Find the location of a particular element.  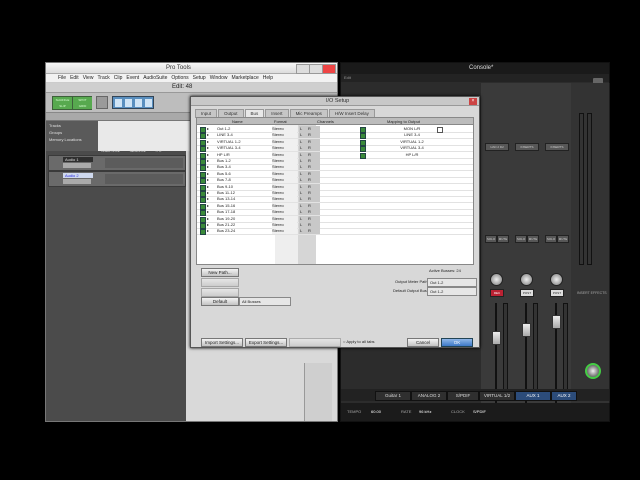

bus-name: Bus 9-10 is located at coordinates (242, 187).